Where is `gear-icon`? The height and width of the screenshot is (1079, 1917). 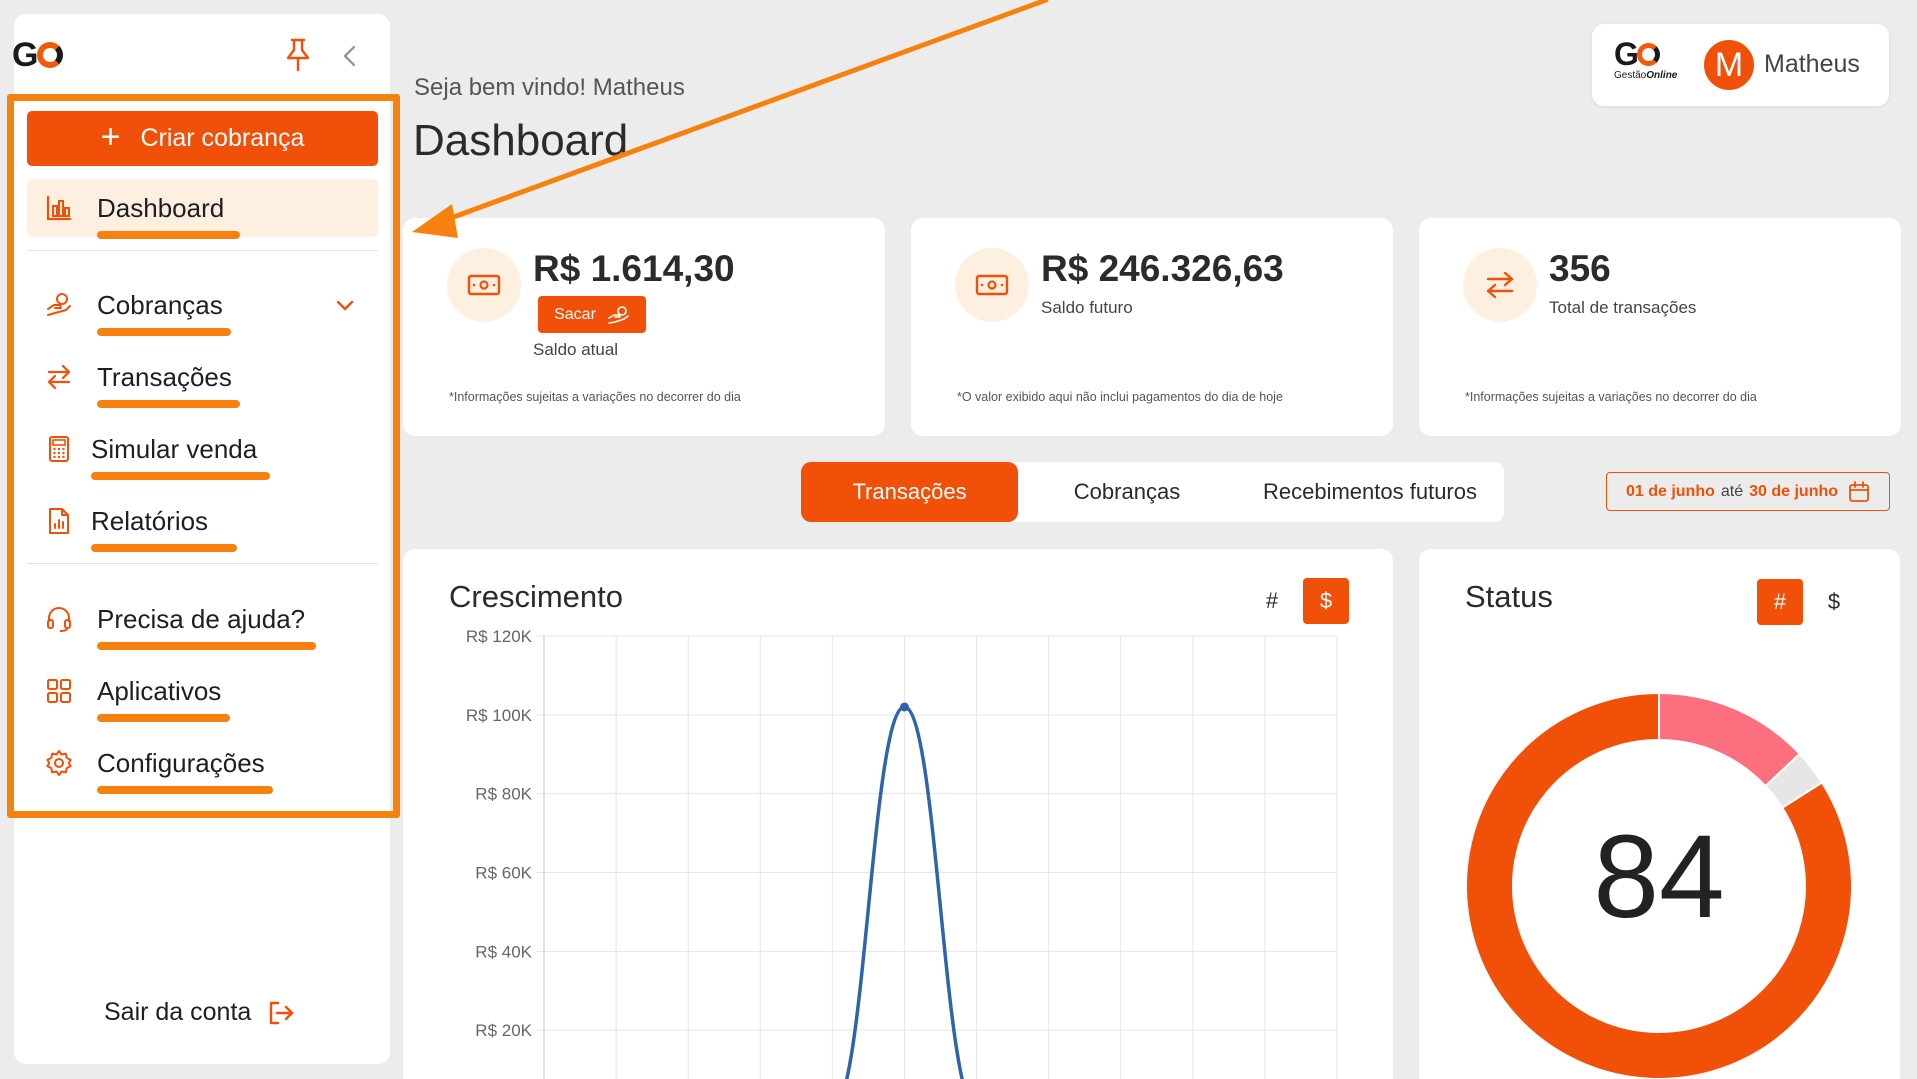 gear-icon is located at coordinates (59, 763).